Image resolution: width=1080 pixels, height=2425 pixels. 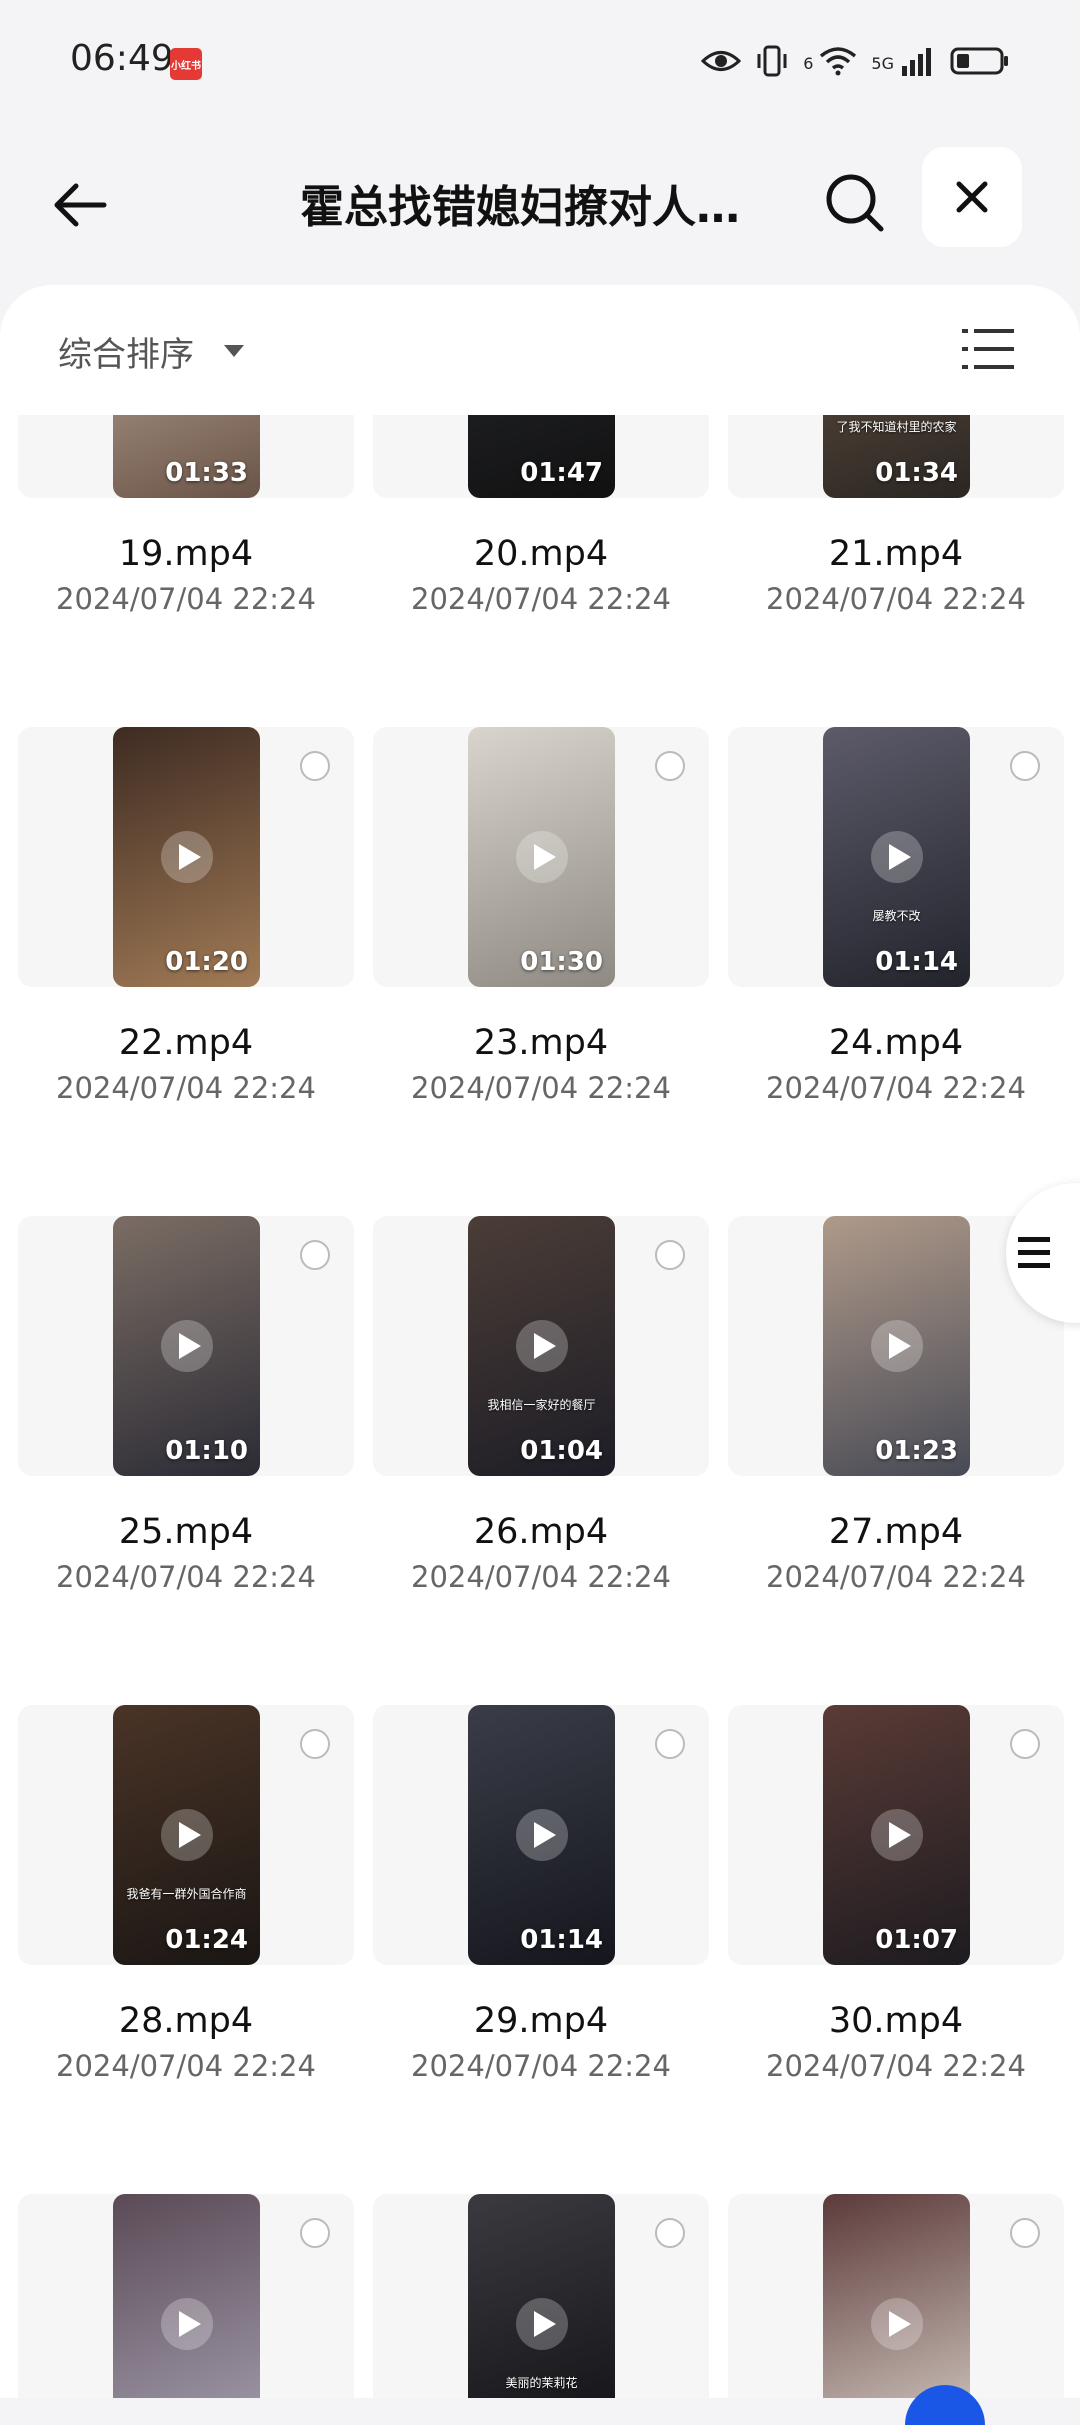 What do you see at coordinates (186, 554) in the screenshot?
I see `file-name: 19.mp4` at bounding box center [186, 554].